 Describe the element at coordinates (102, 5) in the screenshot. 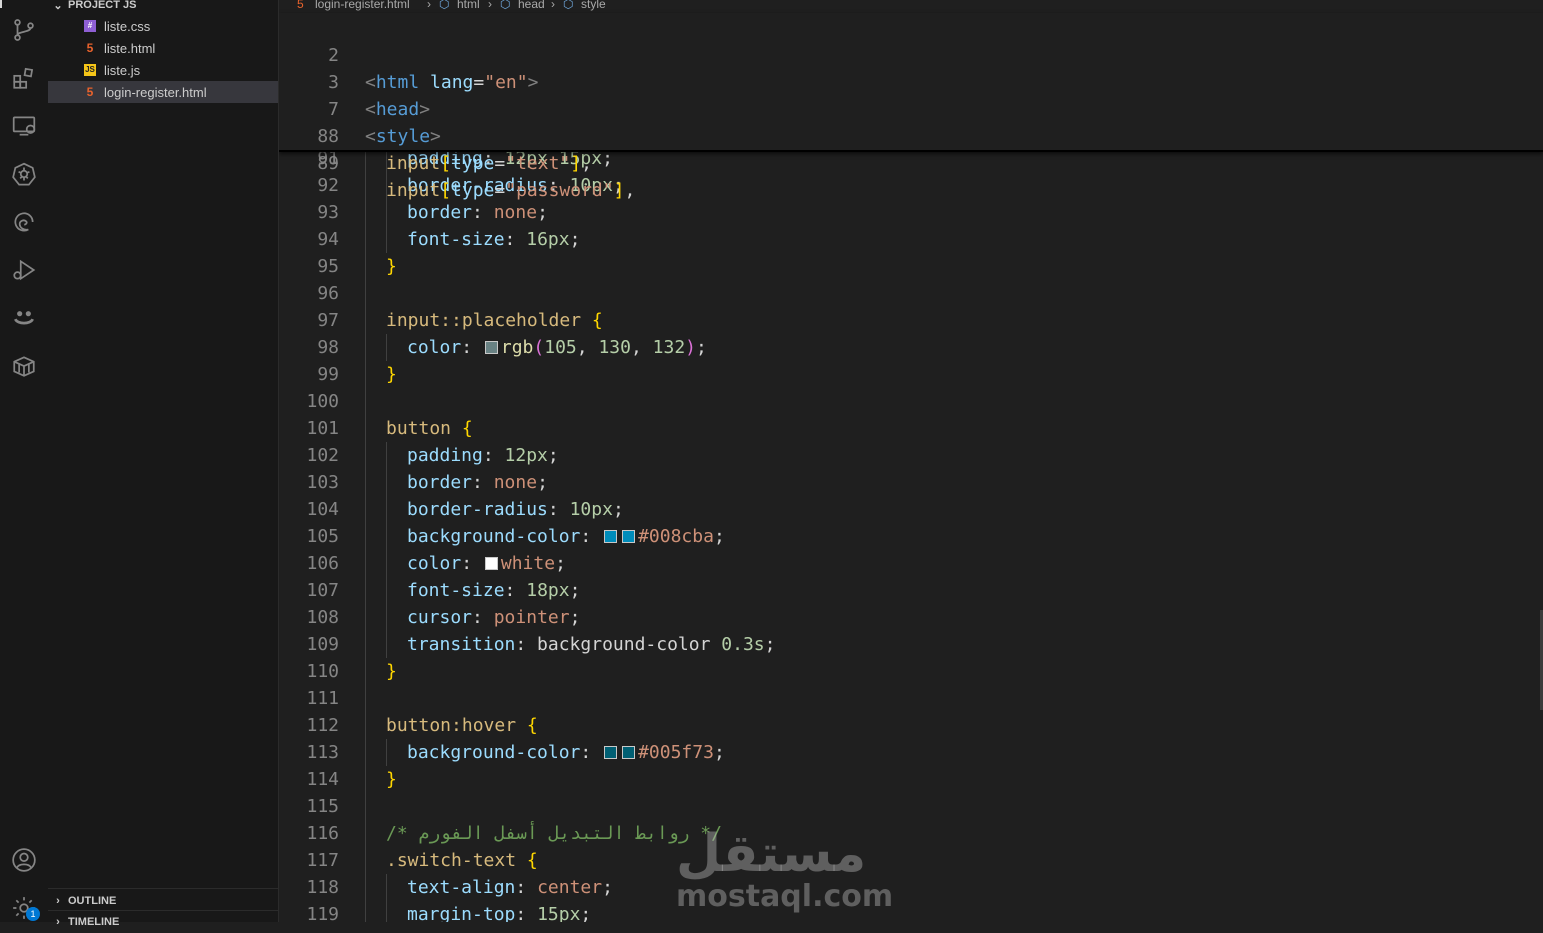

I see `project-title: PROJECT JS` at that location.